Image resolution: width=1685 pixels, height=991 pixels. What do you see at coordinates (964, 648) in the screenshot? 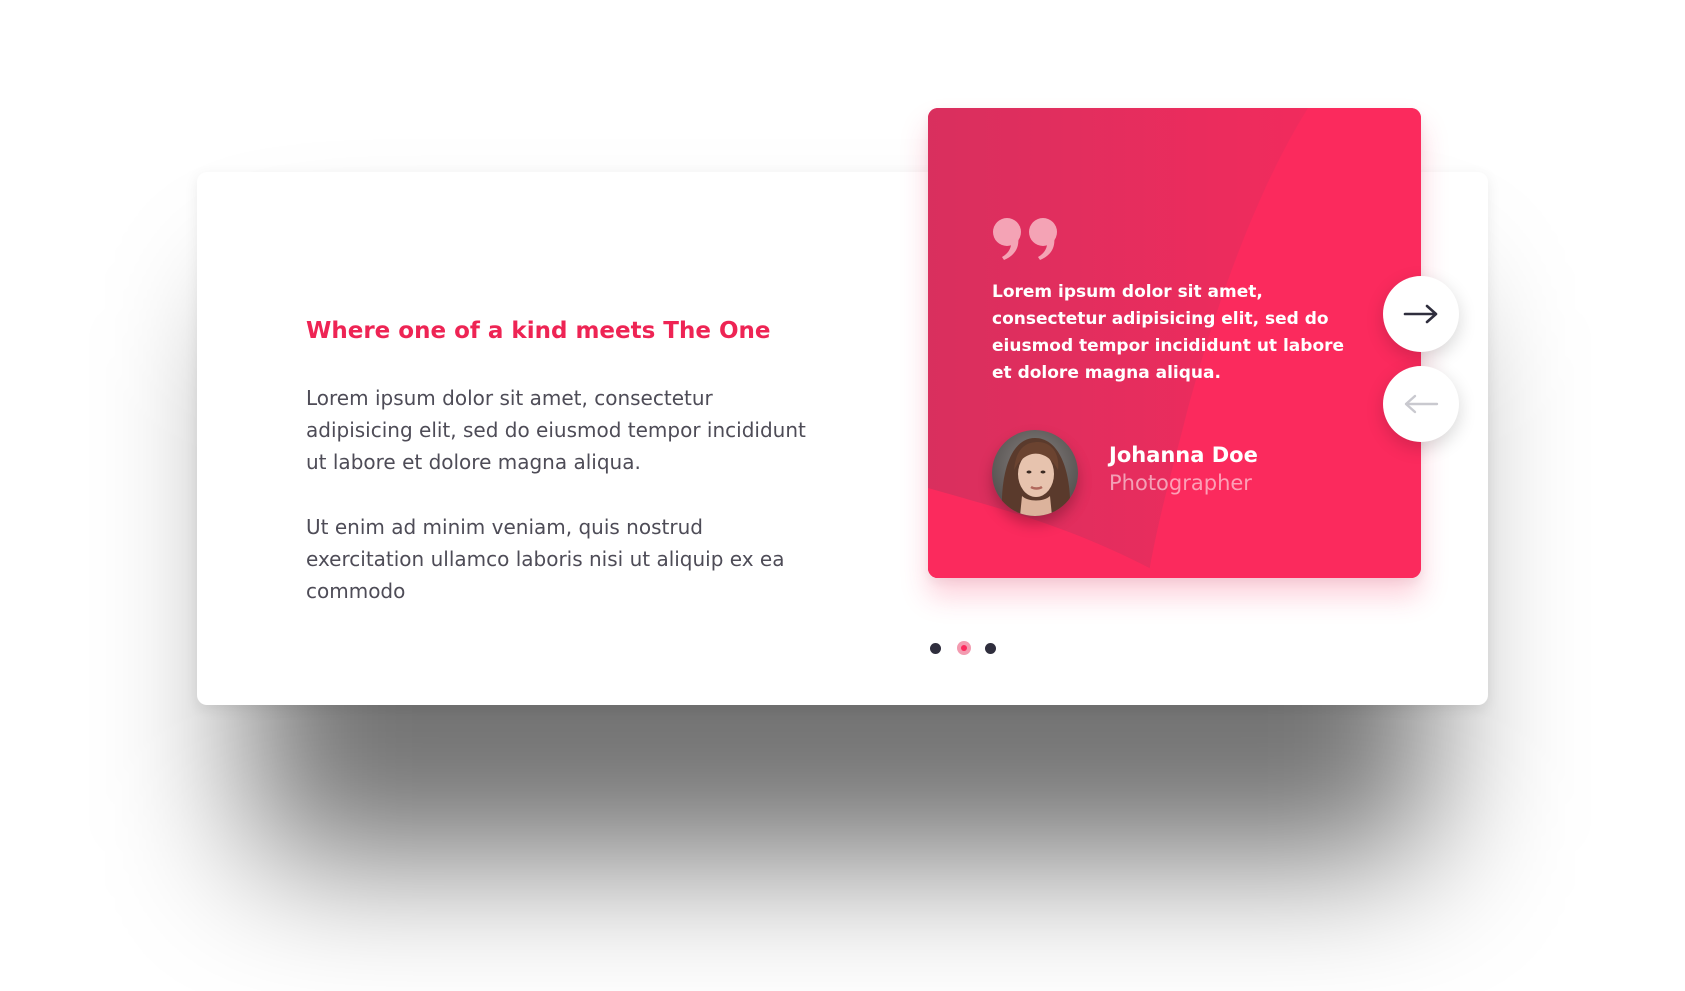
I see `pagination-dot-2-active` at bounding box center [964, 648].